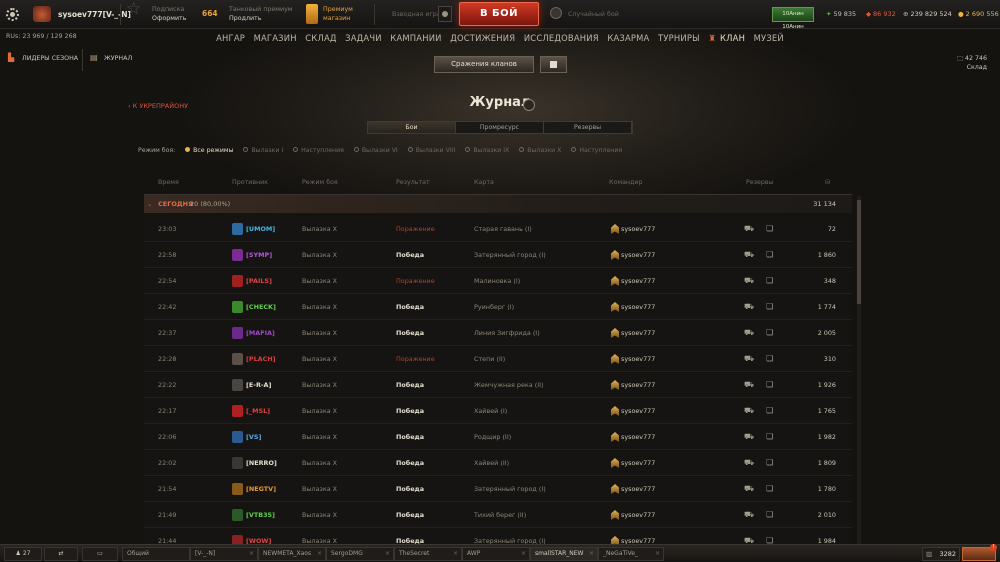  Describe the element at coordinates (679, 38) in the screenshot. I see `nav-tournaments: ТУРНИРЫ` at that location.